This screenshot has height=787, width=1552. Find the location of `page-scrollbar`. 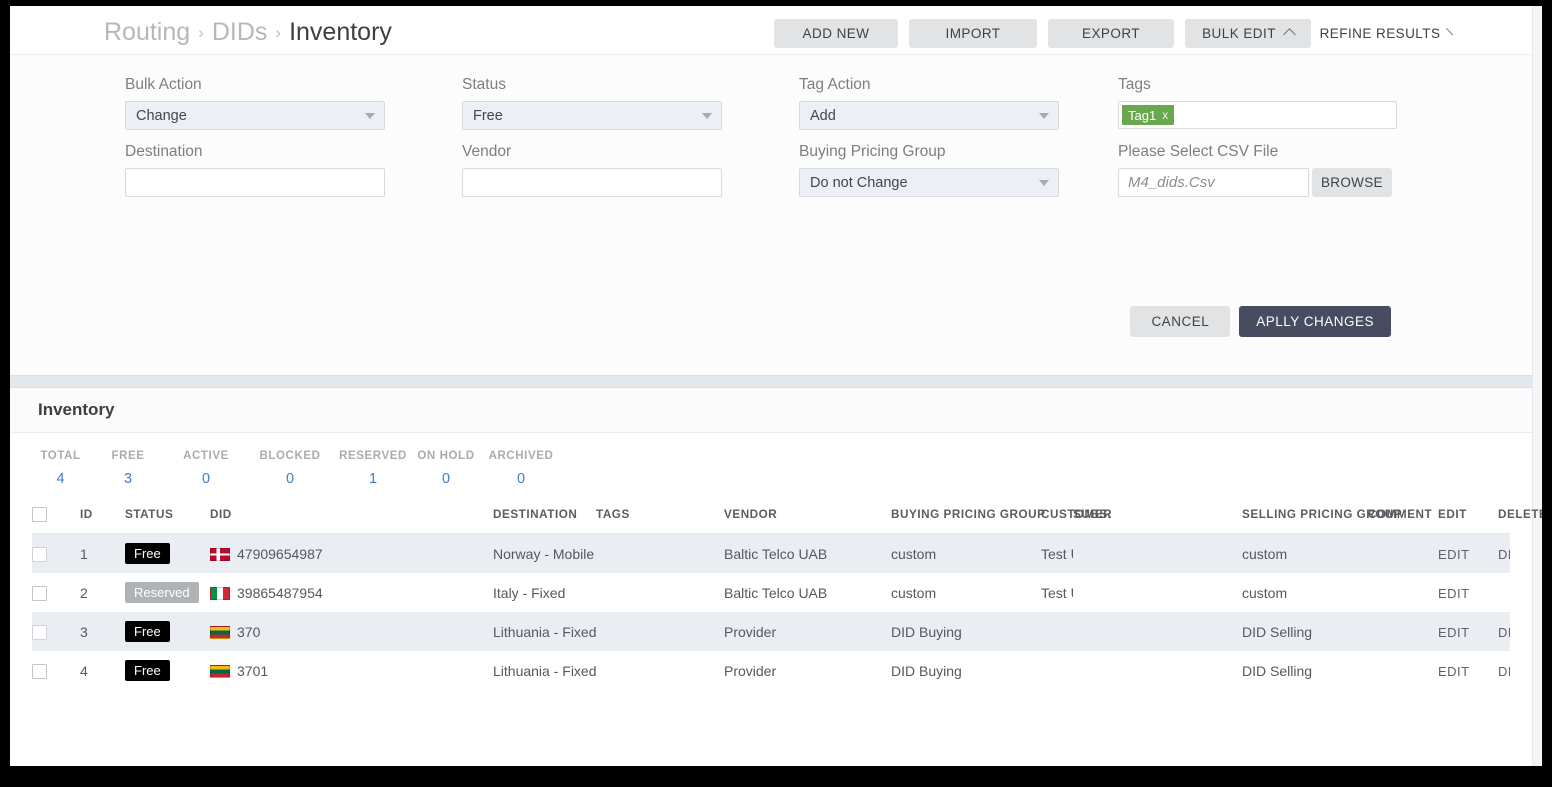

page-scrollbar is located at coordinates (1537, 386).